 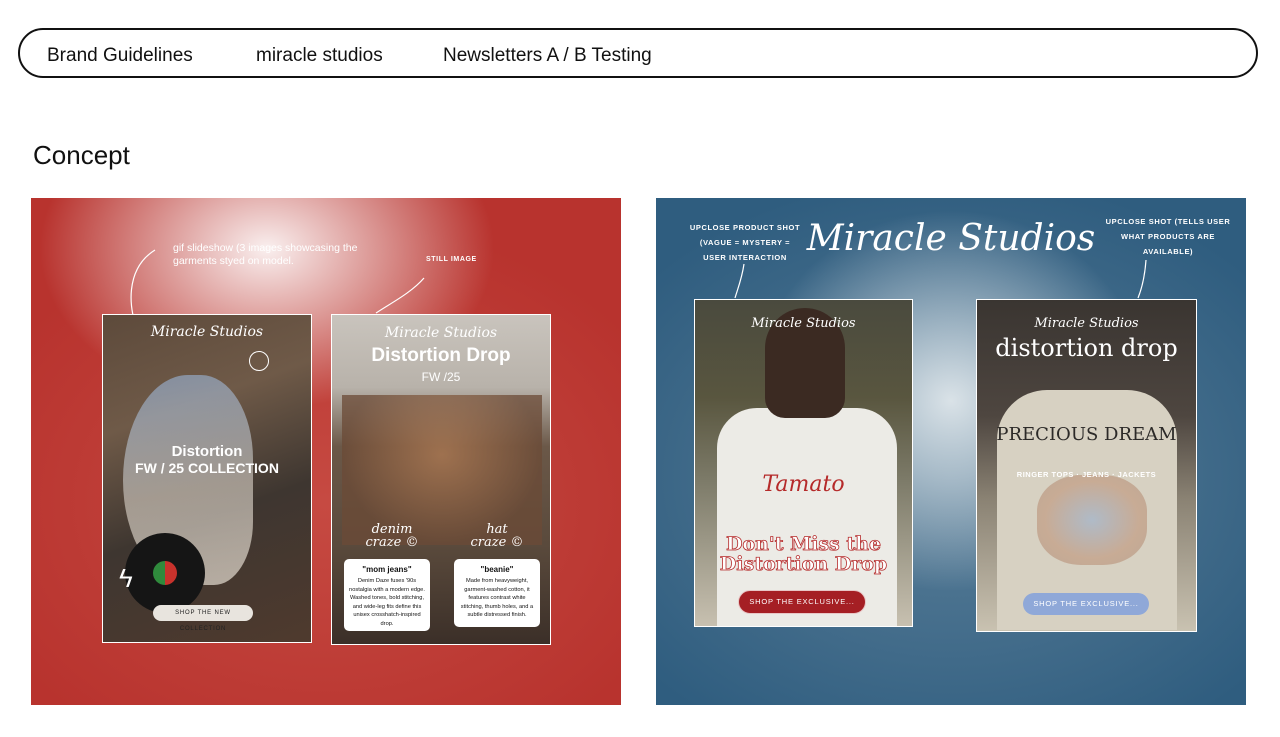 I want to click on collection-title: Distortion, so click(x=207, y=451).